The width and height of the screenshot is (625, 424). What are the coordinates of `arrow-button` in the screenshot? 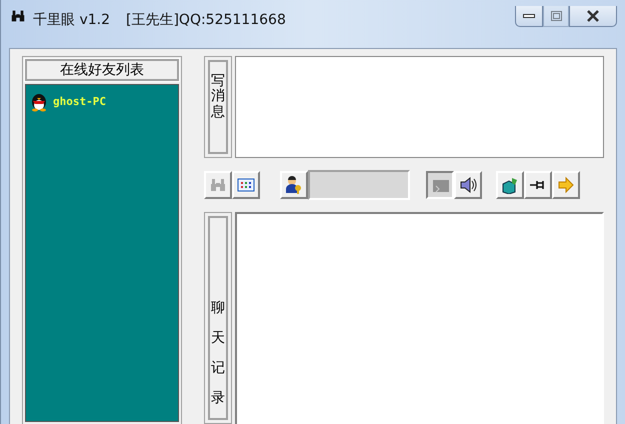 It's located at (566, 185).